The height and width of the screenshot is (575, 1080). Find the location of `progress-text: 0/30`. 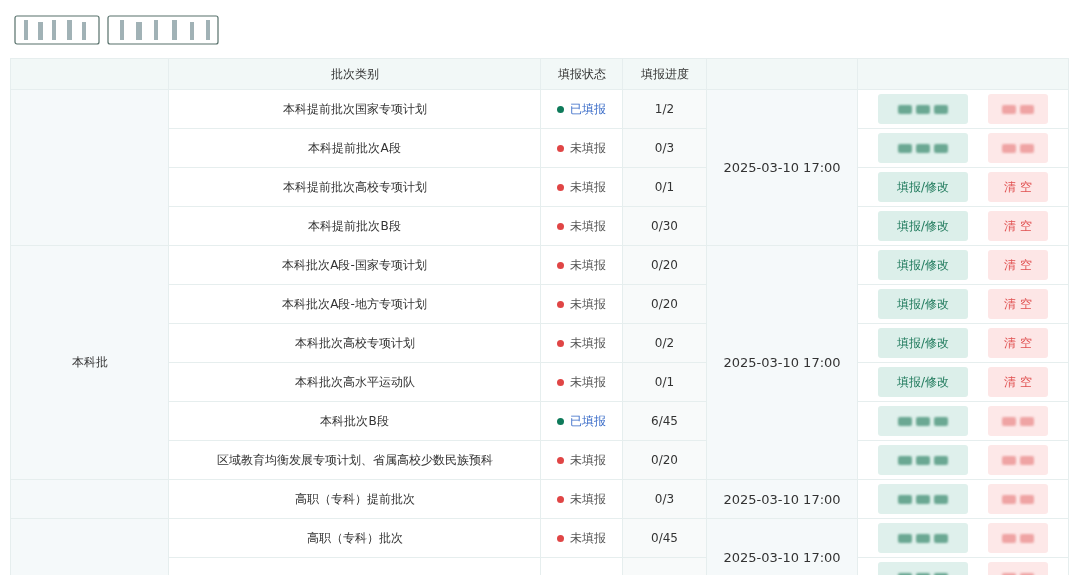

progress-text: 0/30 is located at coordinates (664, 226).